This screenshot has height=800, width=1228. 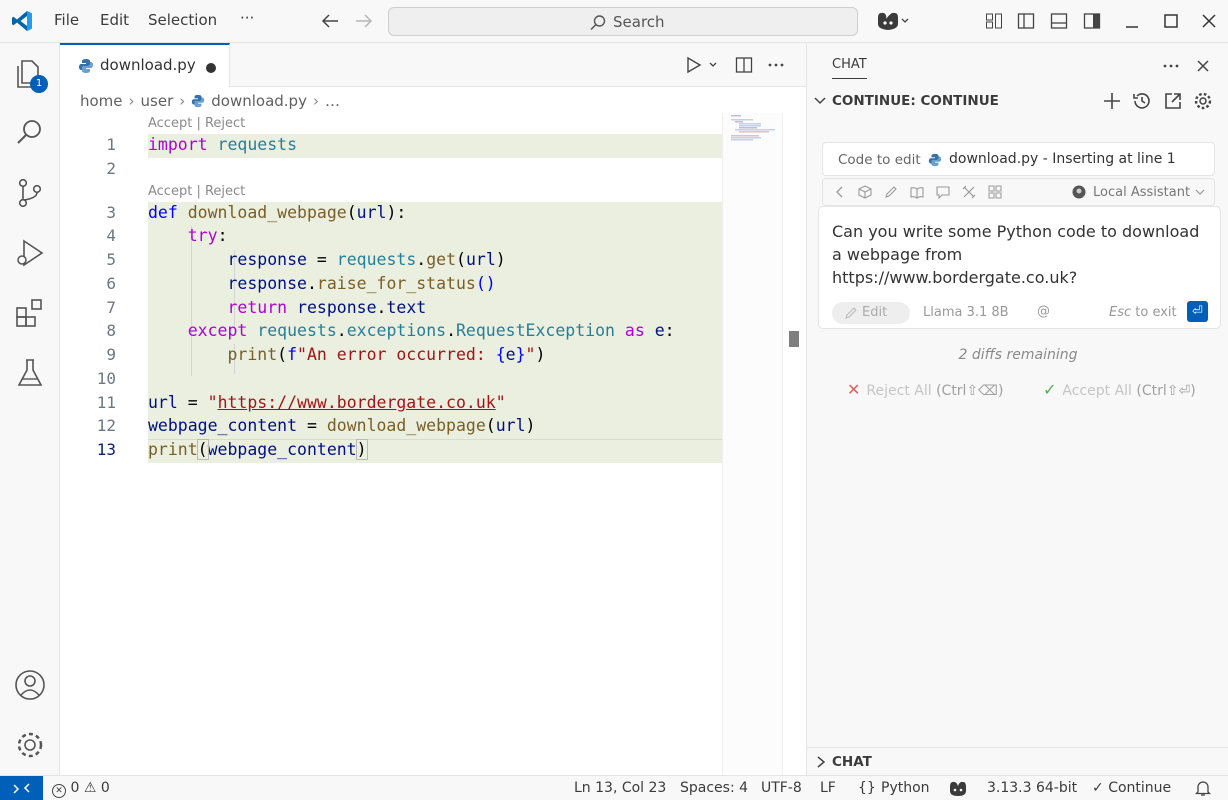 What do you see at coordinates (357, 402) in the screenshot?
I see `url-link: https://www.bordergate.co.uk` at bounding box center [357, 402].